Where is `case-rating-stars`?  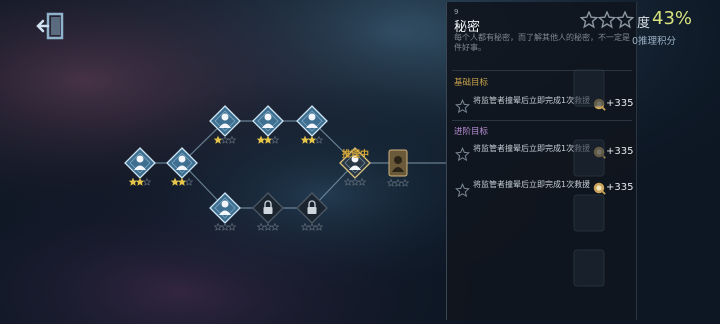
case-rating-stars is located at coordinates (607, 20).